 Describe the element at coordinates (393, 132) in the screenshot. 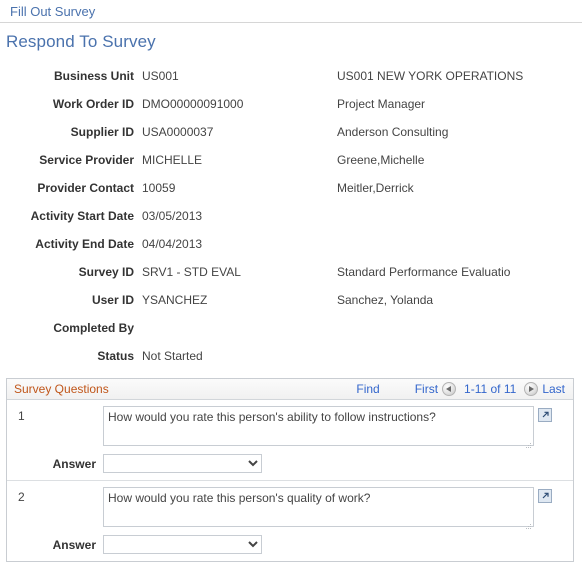

I see `field-desc-supplier-id: Anderson Consulting` at that location.